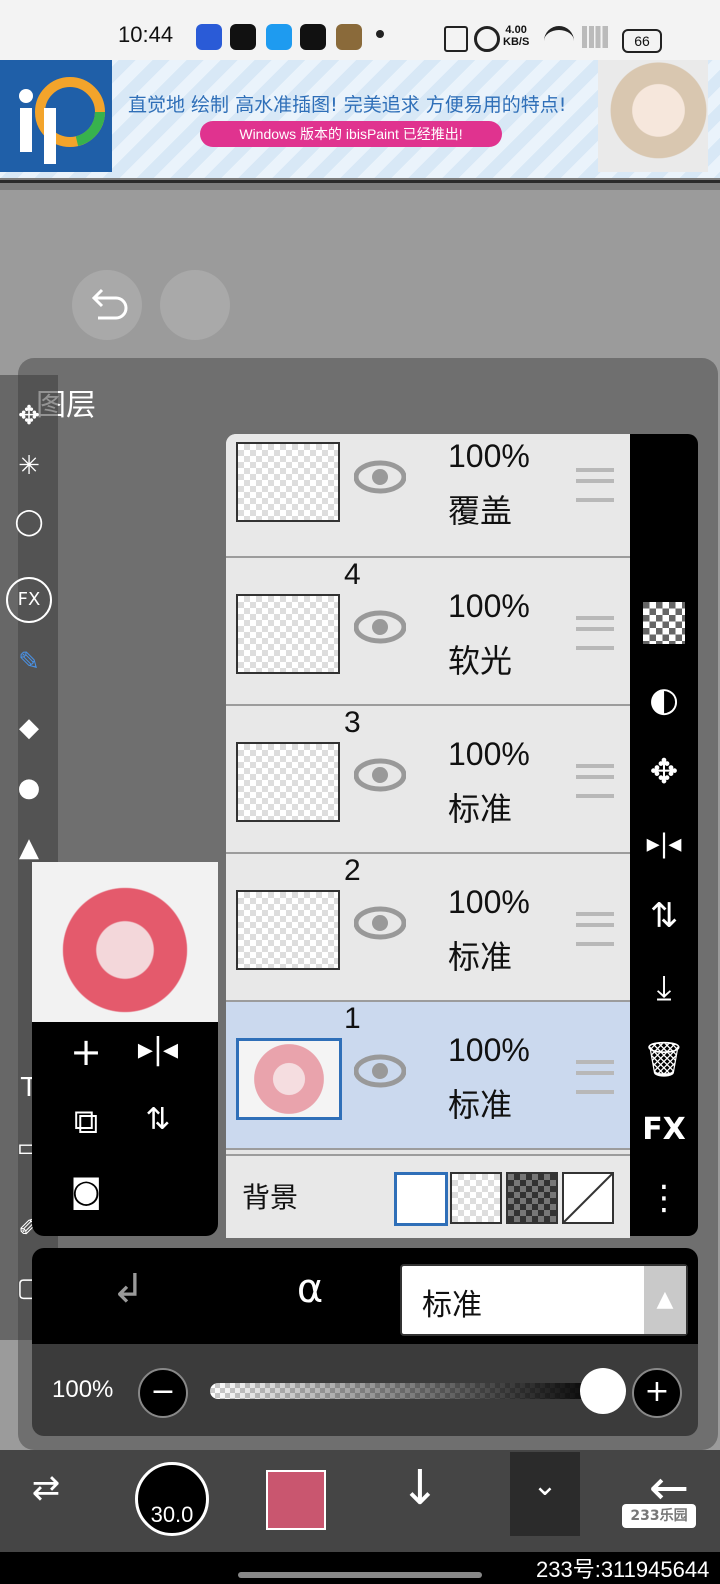 The image size is (720, 1584). What do you see at coordinates (657, 1393) in the screenshot?
I see `plus-icon: +` at bounding box center [657, 1393].